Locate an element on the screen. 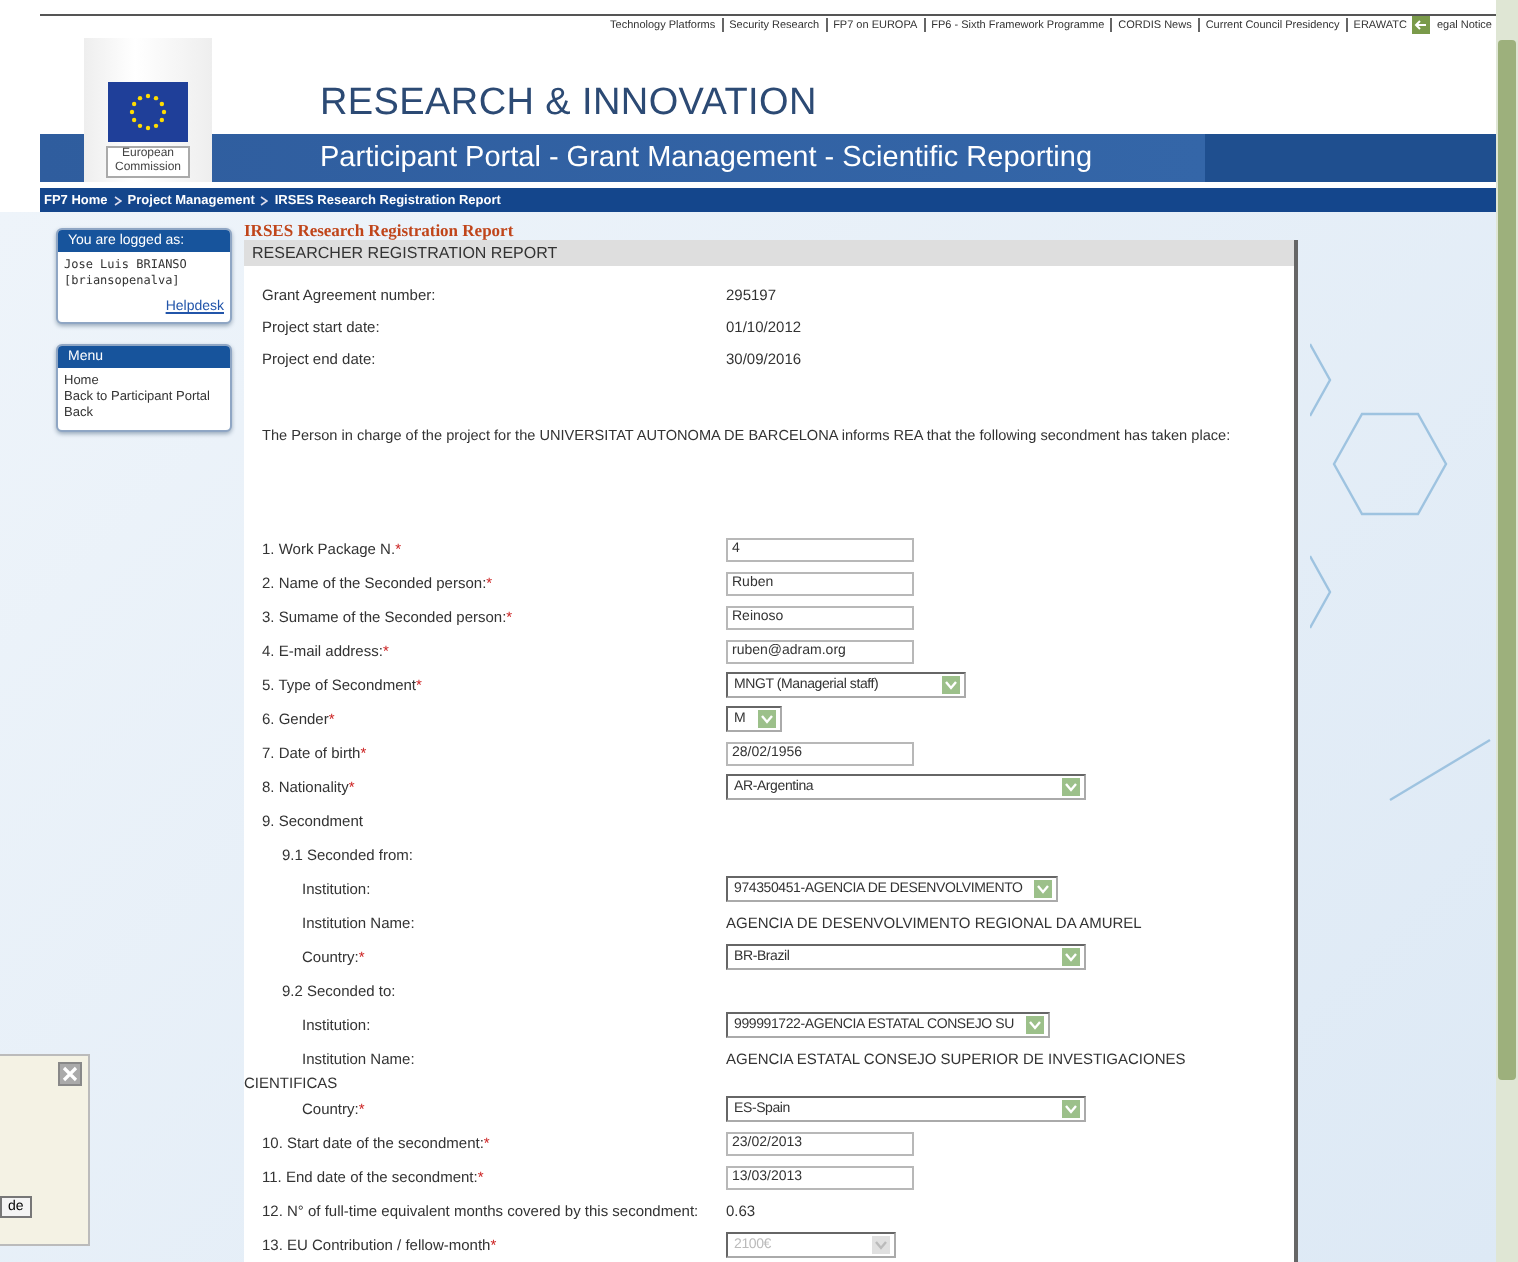 Image resolution: width=1518 pixels, height=1262 pixels. star-flag-icon is located at coordinates (148, 112).